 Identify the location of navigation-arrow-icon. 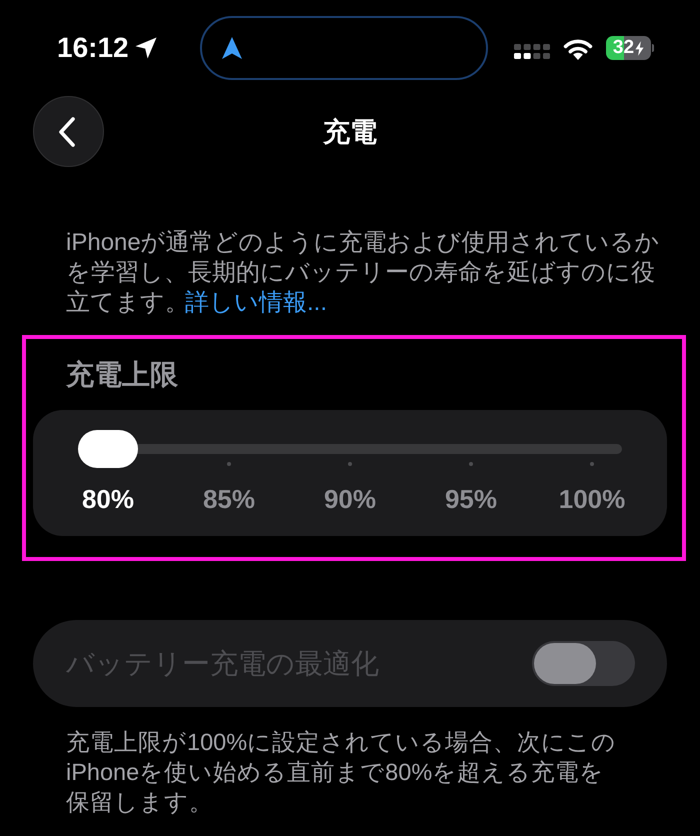
(232, 48).